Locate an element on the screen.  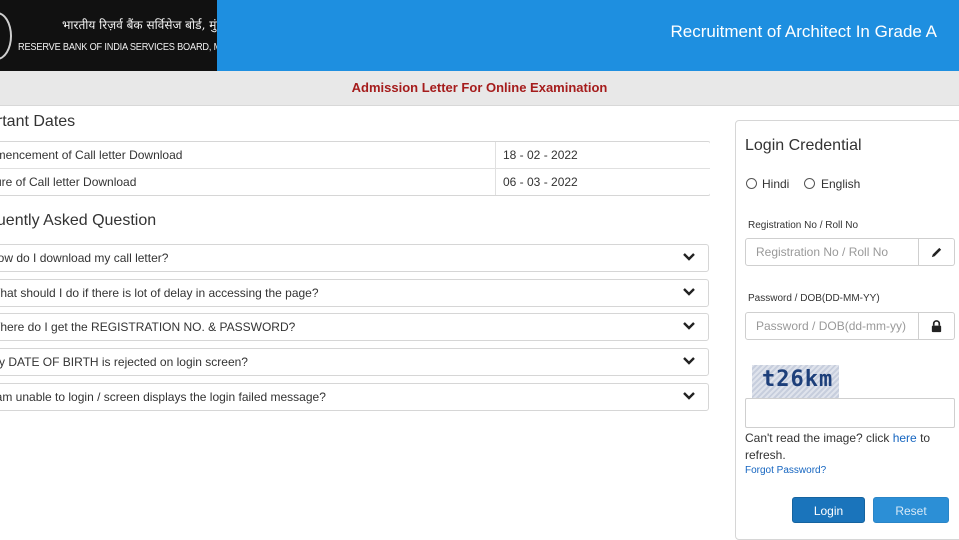
captcha-text: t26km is located at coordinates (798, 379).